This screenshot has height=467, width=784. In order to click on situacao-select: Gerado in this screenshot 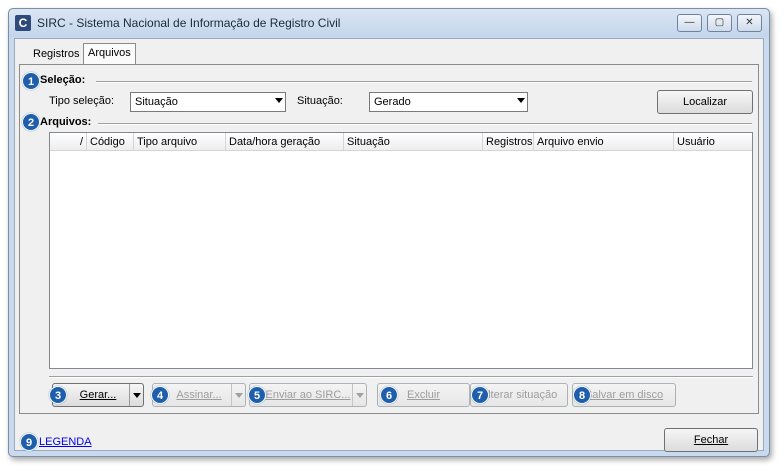, I will do `click(448, 102)`.